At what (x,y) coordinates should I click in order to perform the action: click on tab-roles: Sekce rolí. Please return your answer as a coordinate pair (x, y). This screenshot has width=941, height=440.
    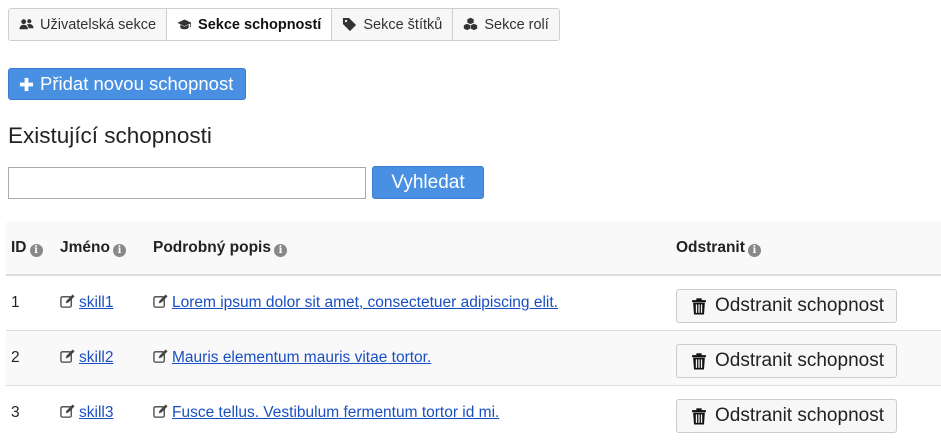
    Looking at the image, I should click on (505, 24).